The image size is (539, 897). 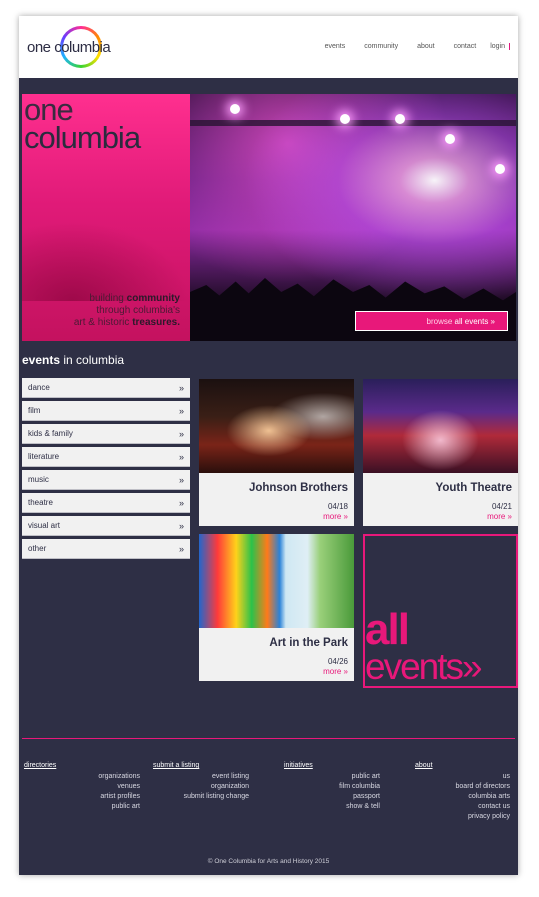 What do you see at coordinates (473, 488) in the screenshot?
I see `event-title: Youth Theatre` at bounding box center [473, 488].